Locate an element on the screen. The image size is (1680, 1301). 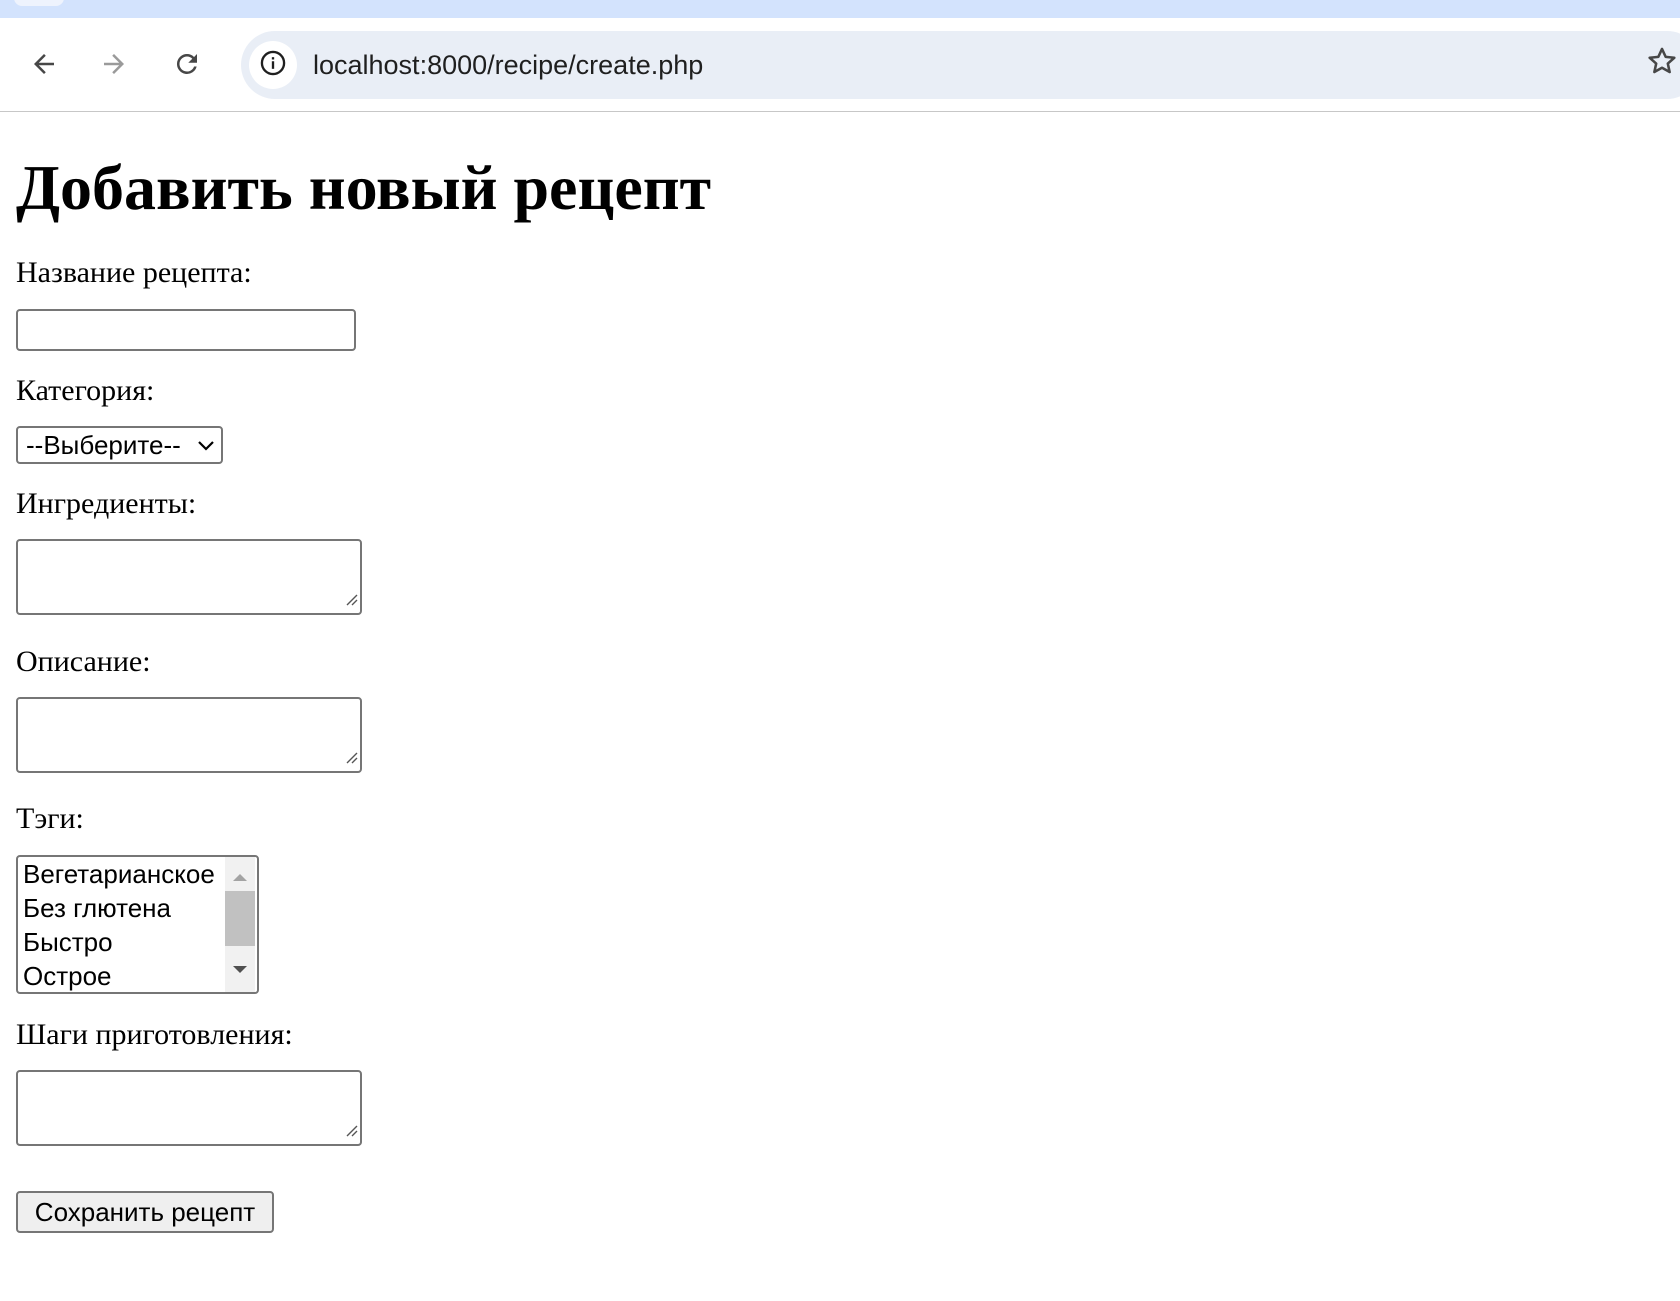
chevron-down-icon is located at coordinates (206, 448).